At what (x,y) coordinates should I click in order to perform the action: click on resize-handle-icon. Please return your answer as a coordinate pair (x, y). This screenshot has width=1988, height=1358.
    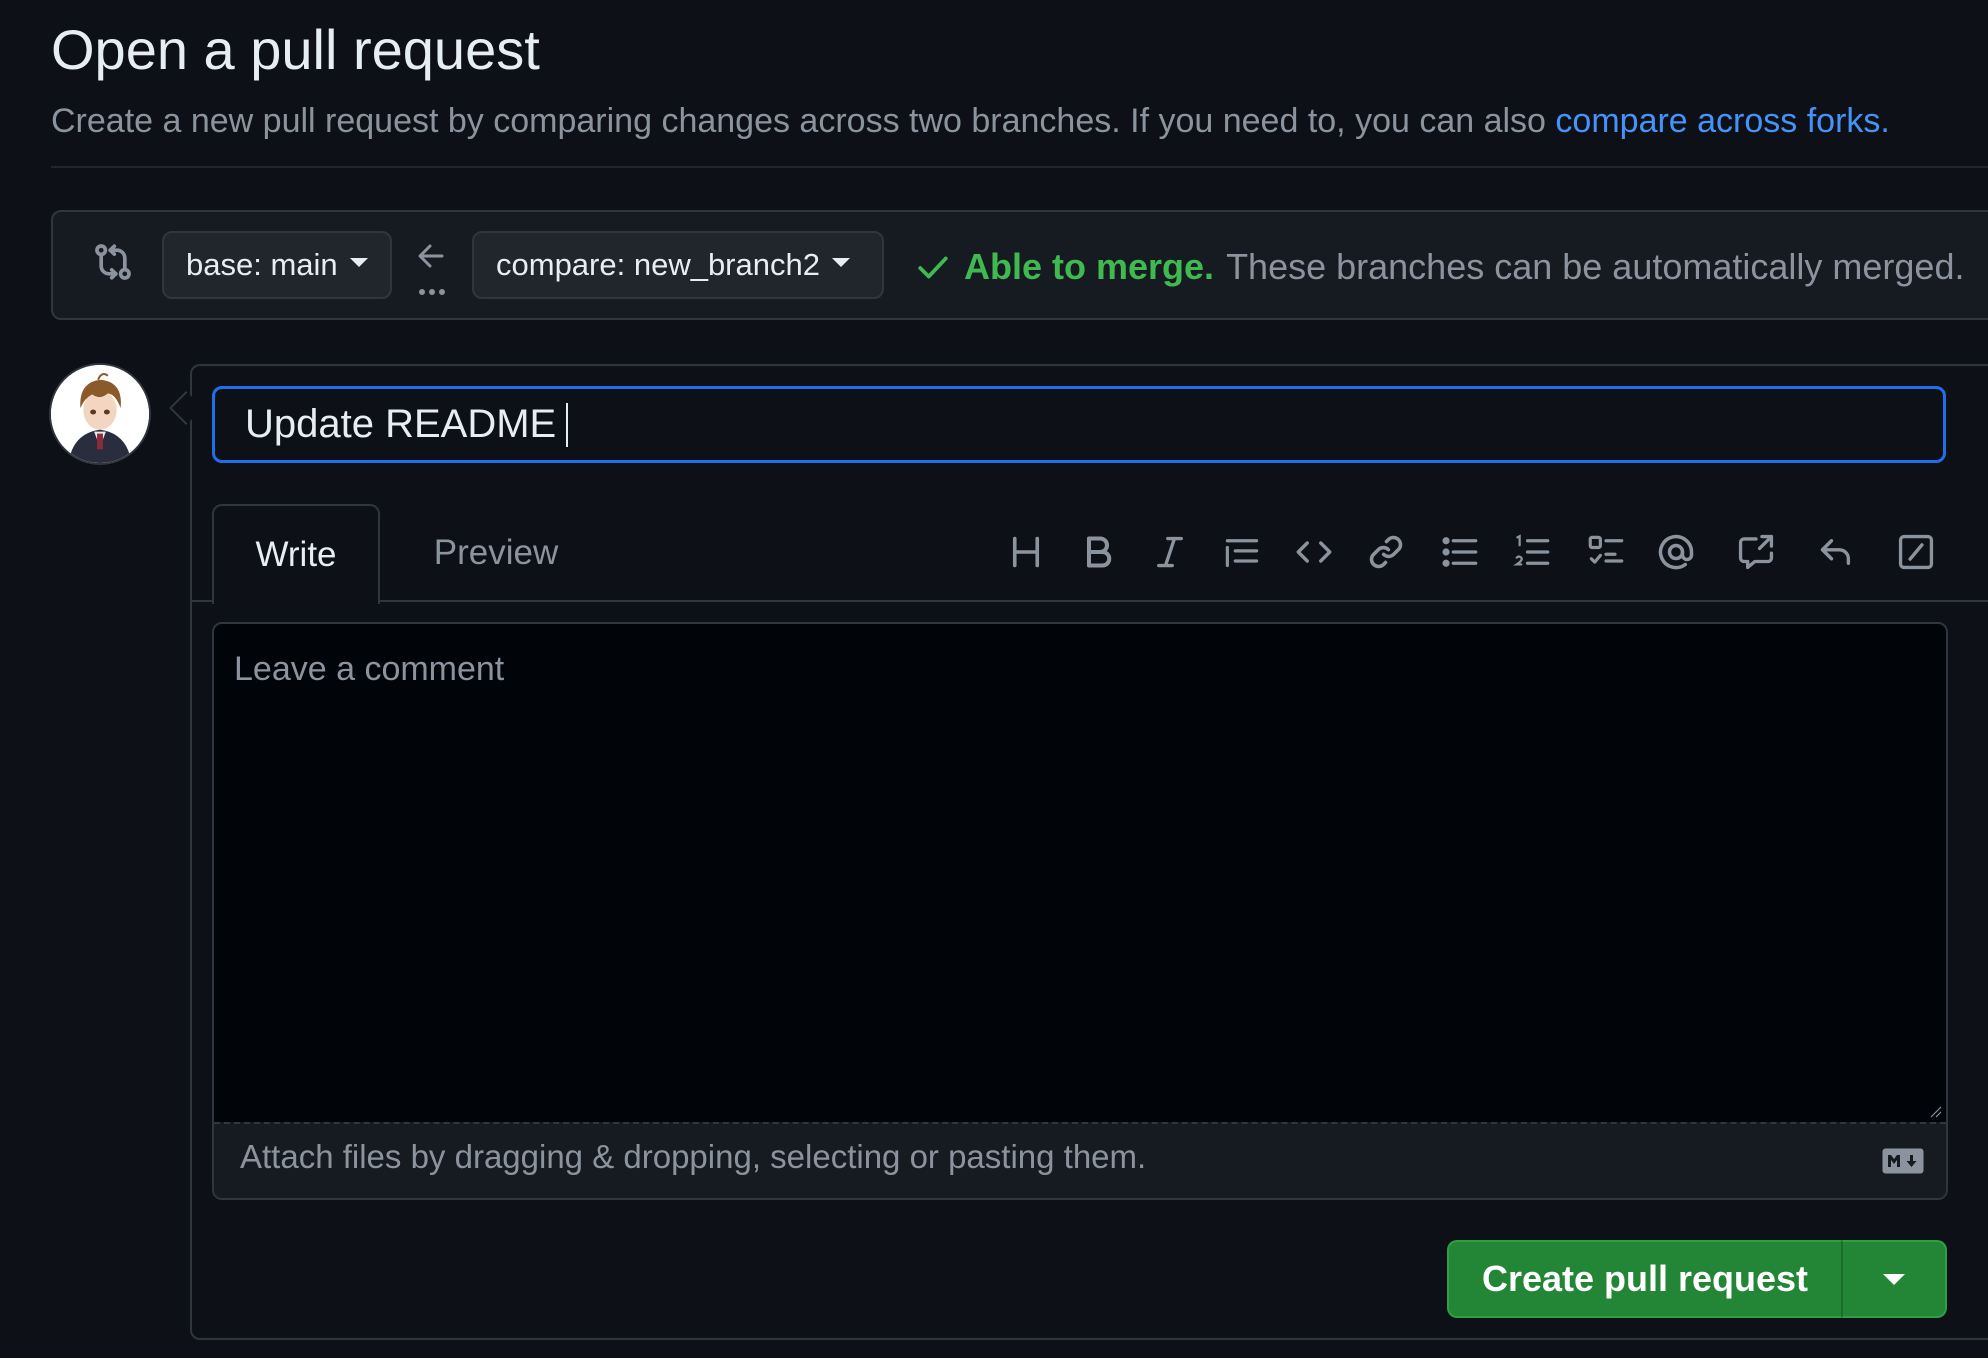
    Looking at the image, I should click on (1935, 1111).